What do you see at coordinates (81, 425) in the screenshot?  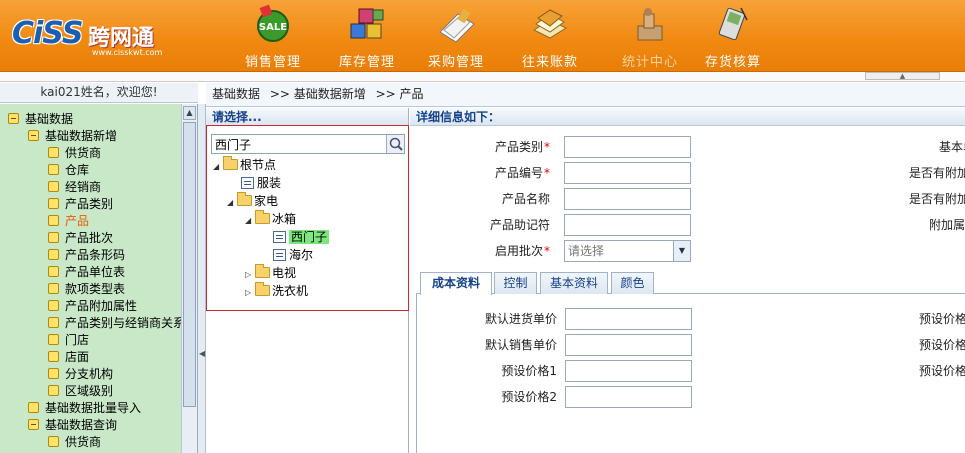 I see `sidebar-item-label: 基础数据查询` at bounding box center [81, 425].